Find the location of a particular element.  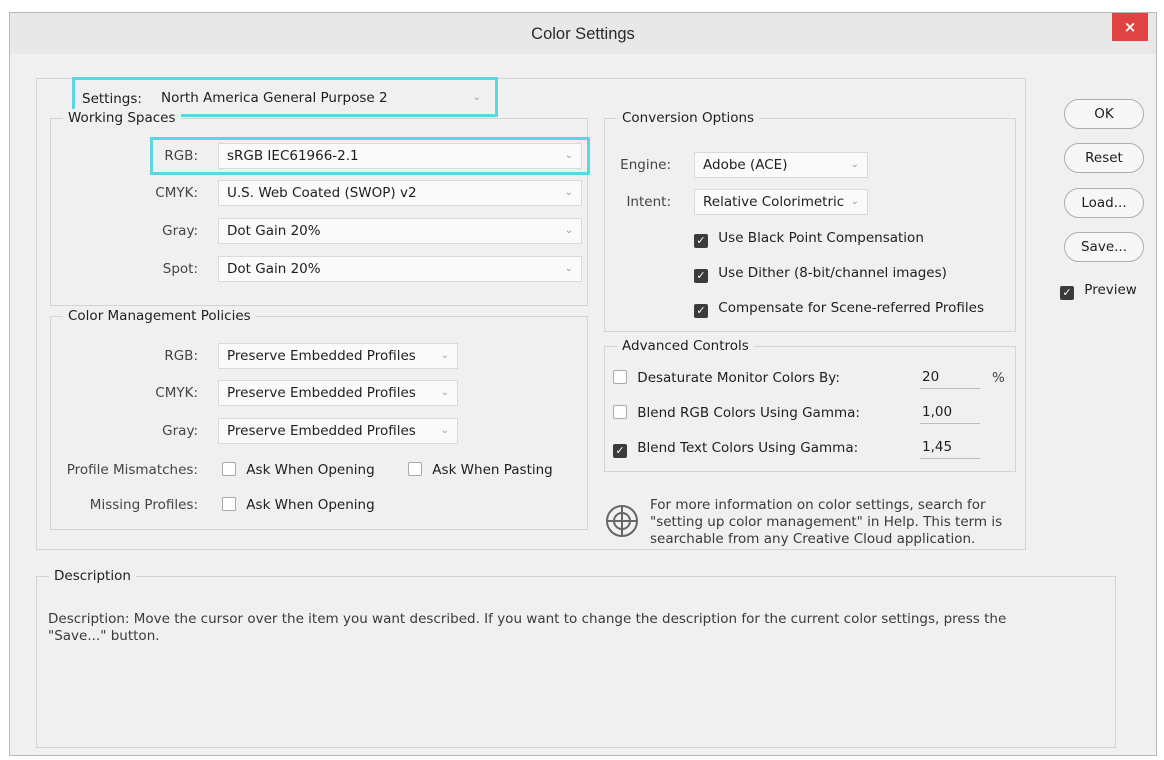

intent-label: Intent: is located at coordinates (648, 202).